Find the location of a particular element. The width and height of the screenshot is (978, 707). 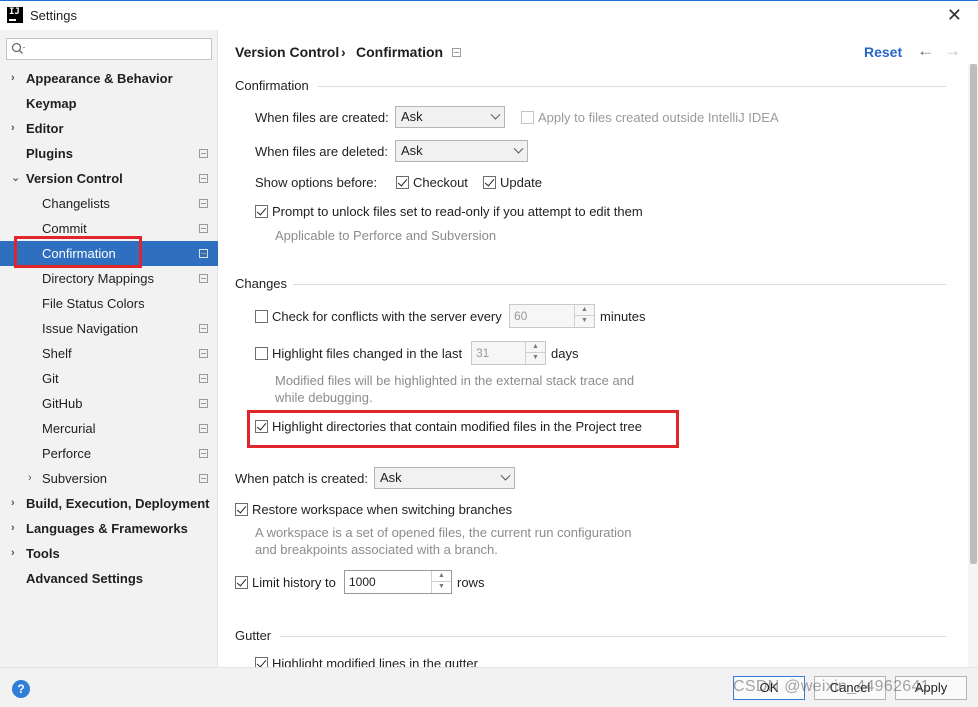

files-created-select: Ask is located at coordinates (450, 117).